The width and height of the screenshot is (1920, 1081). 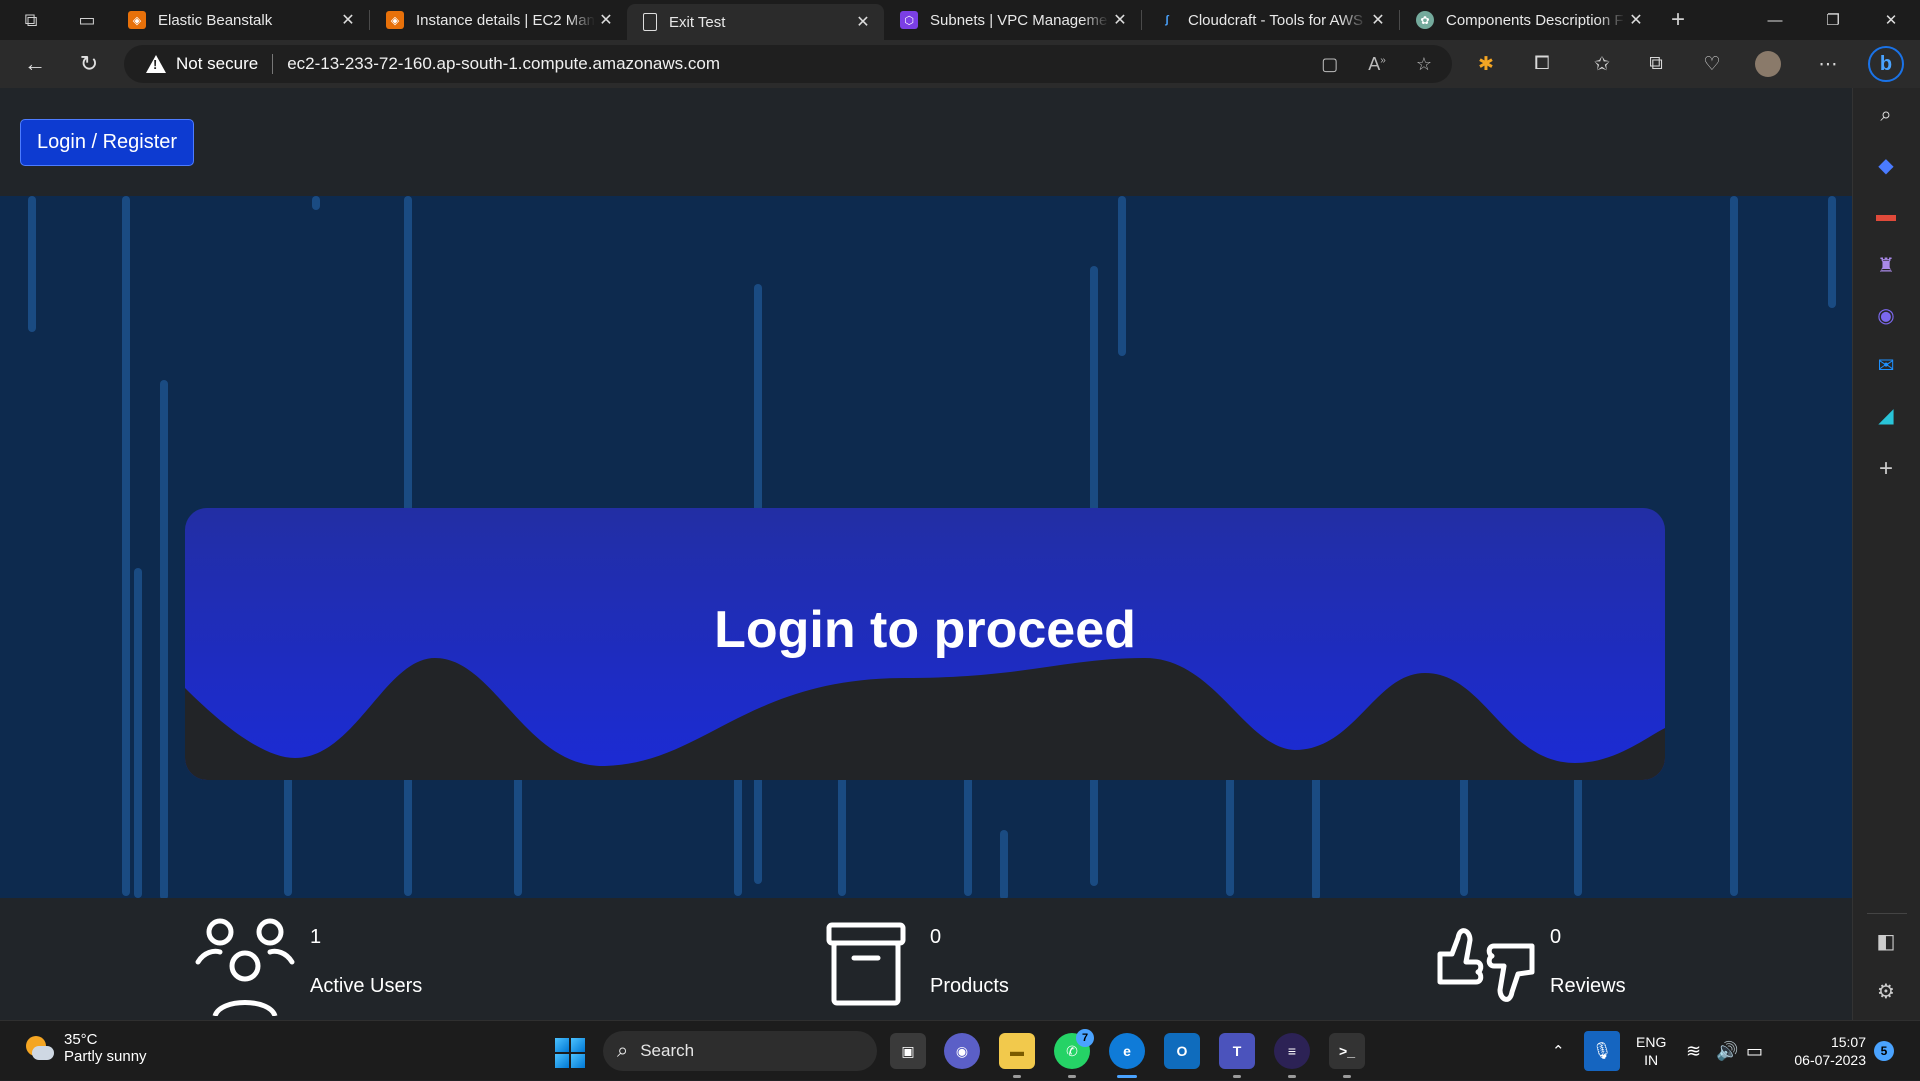 What do you see at coordinates (1651, 1051) in the screenshot?
I see `language-indicator: ENG IN` at bounding box center [1651, 1051].